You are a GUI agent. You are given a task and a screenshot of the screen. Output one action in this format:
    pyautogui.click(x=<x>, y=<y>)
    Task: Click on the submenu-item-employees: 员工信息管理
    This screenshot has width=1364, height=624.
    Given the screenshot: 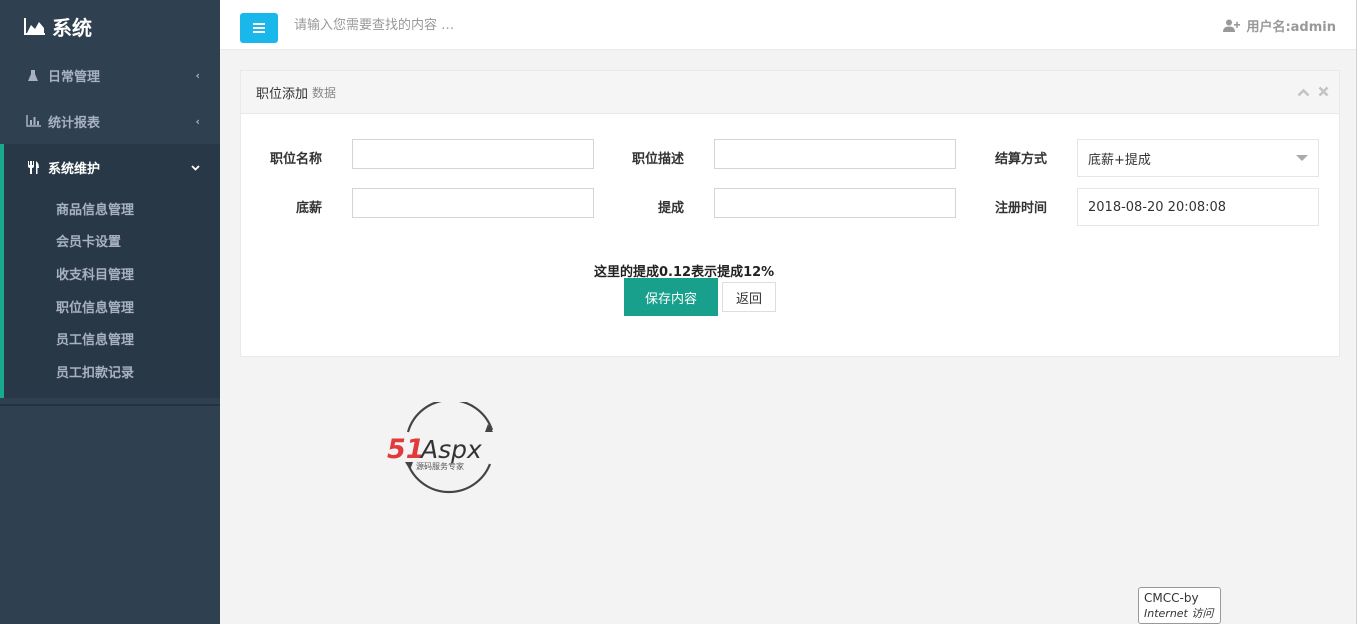 What is the action you would take?
    pyautogui.click(x=112, y=338)
    